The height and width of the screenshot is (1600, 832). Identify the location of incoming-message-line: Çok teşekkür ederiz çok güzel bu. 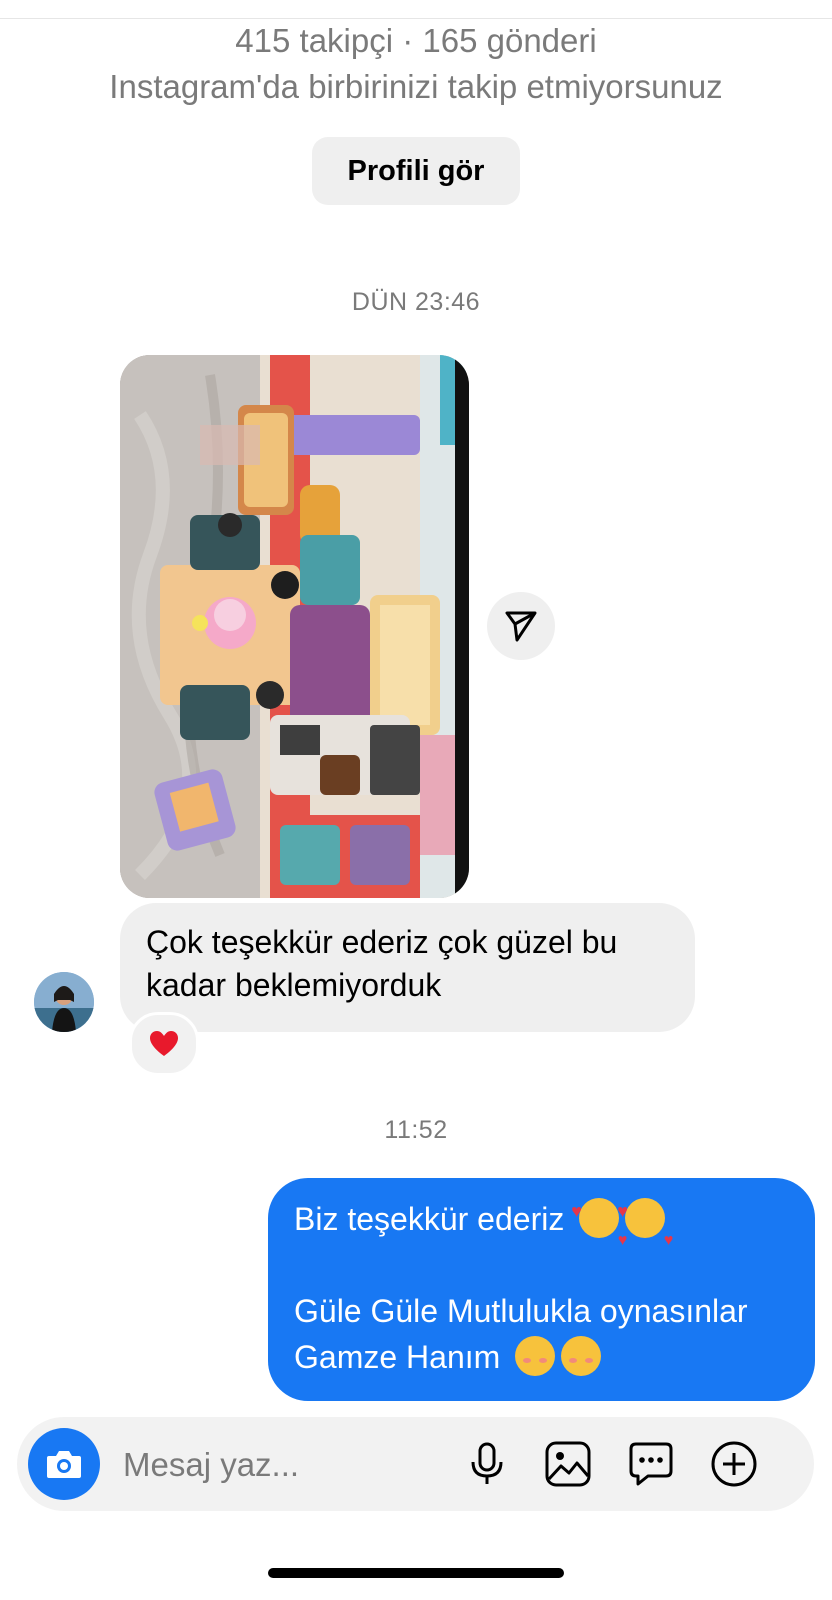
(382, 942).